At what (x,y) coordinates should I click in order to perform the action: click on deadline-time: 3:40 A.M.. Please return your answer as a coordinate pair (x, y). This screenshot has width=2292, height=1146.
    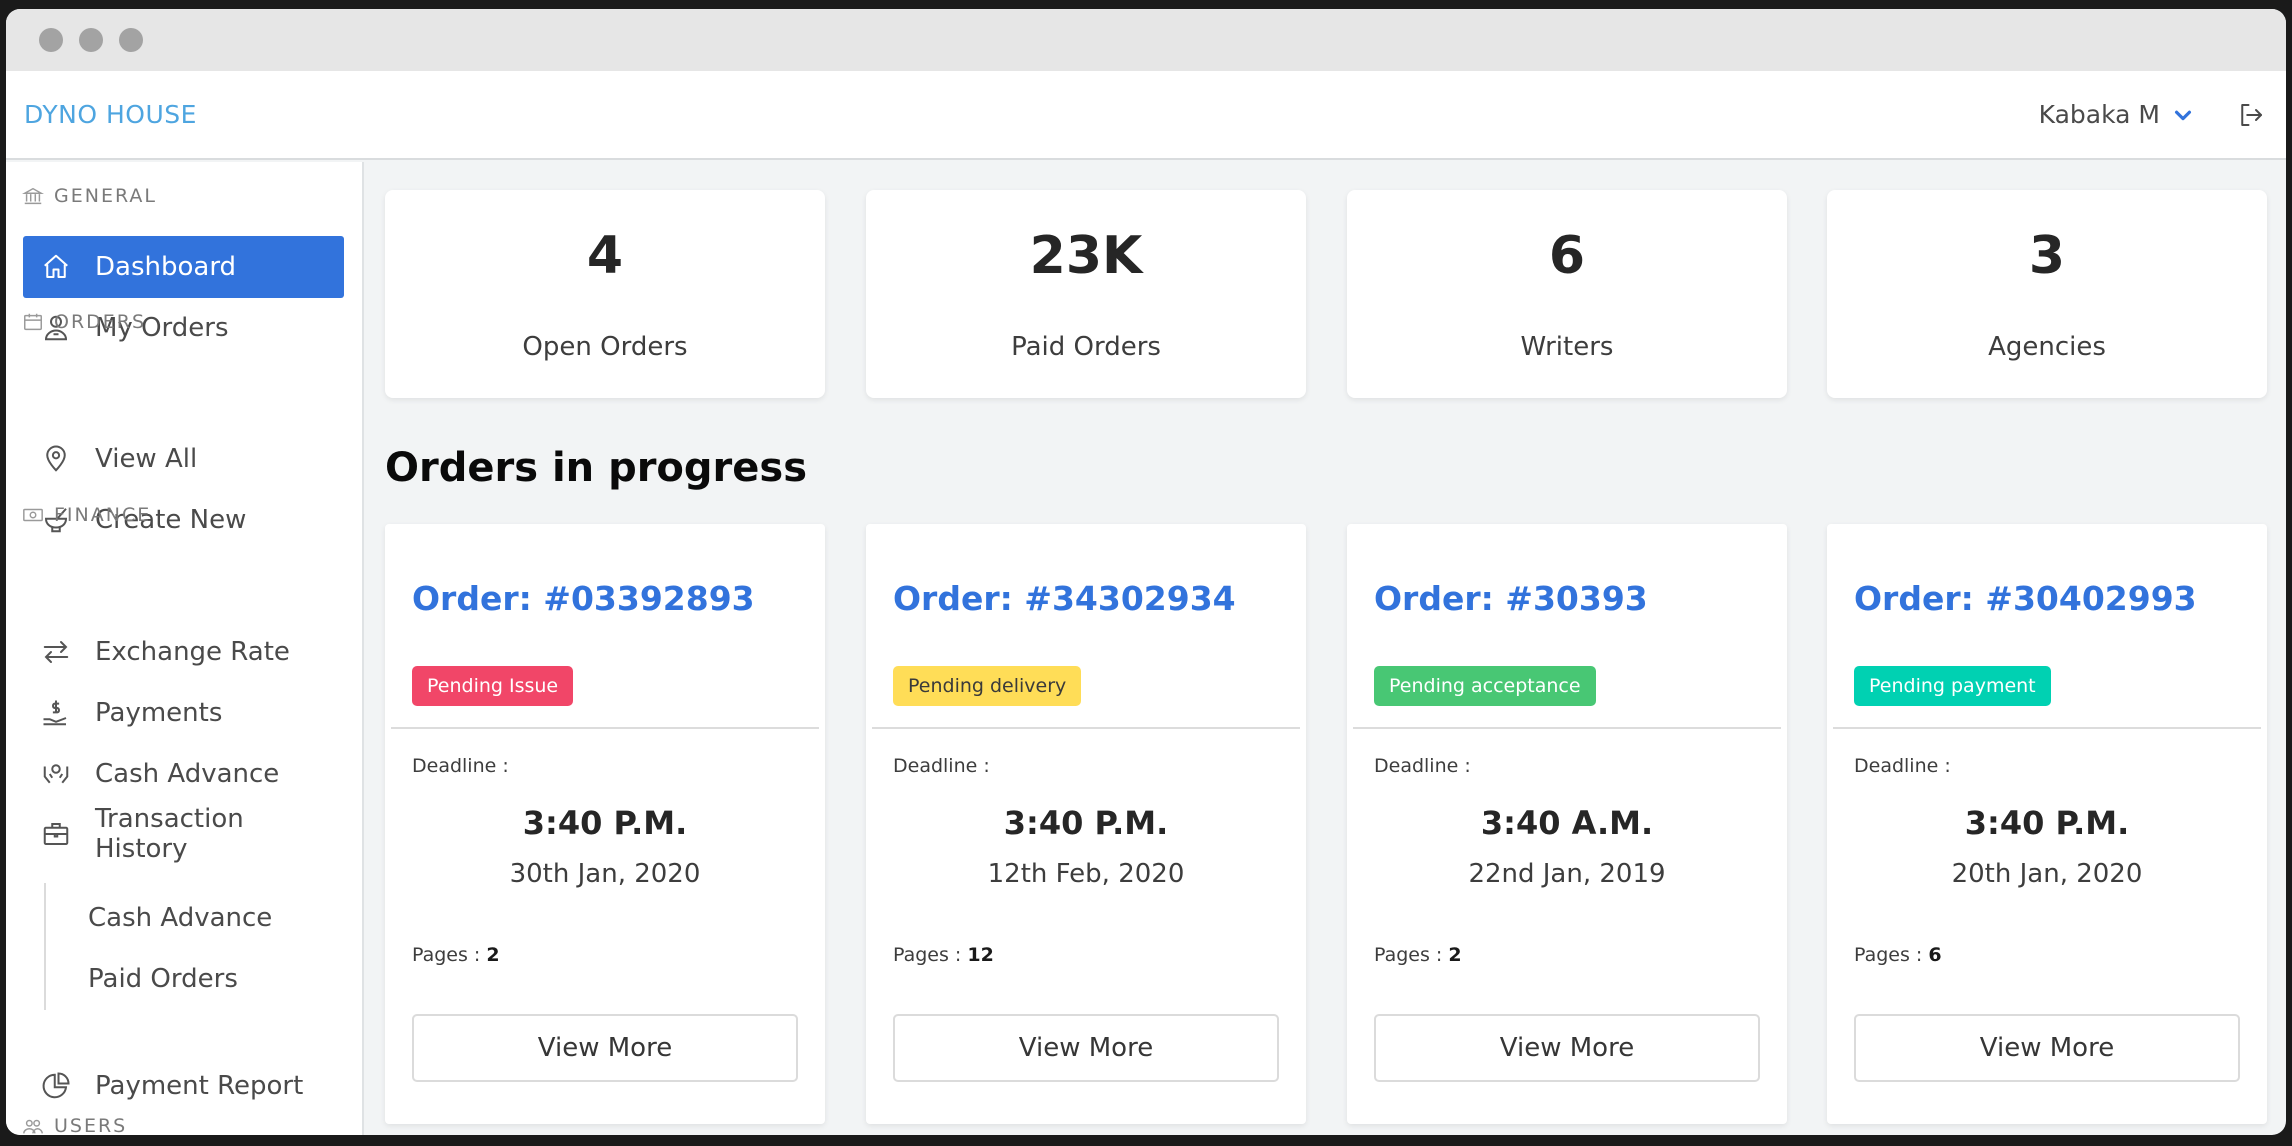
    Looking at the image, I should click on (1567, 823).